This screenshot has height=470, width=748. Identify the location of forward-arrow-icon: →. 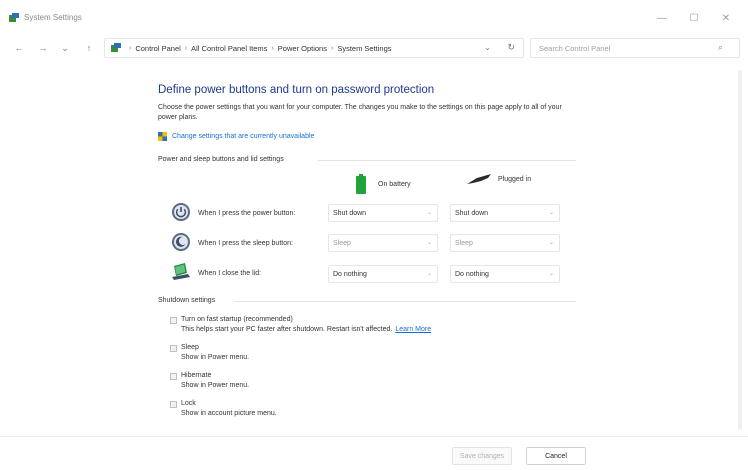
(43, 48).